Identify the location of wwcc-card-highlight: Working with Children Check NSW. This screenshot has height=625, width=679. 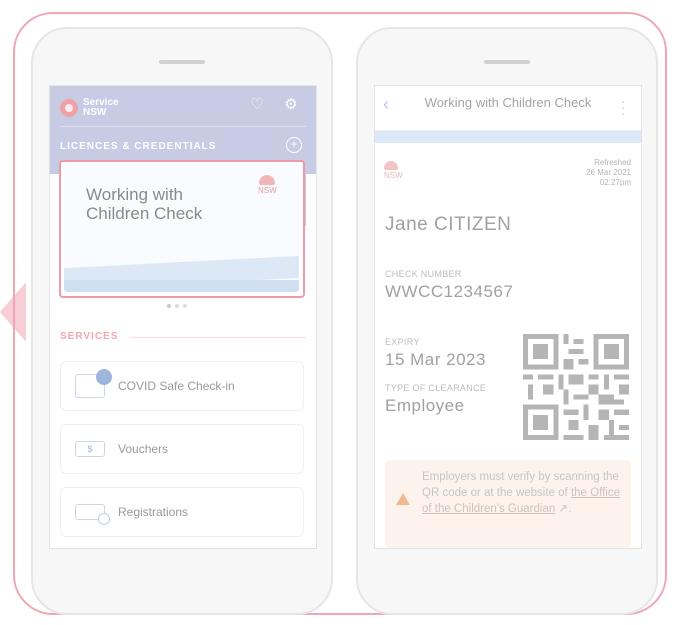
(182, 229).